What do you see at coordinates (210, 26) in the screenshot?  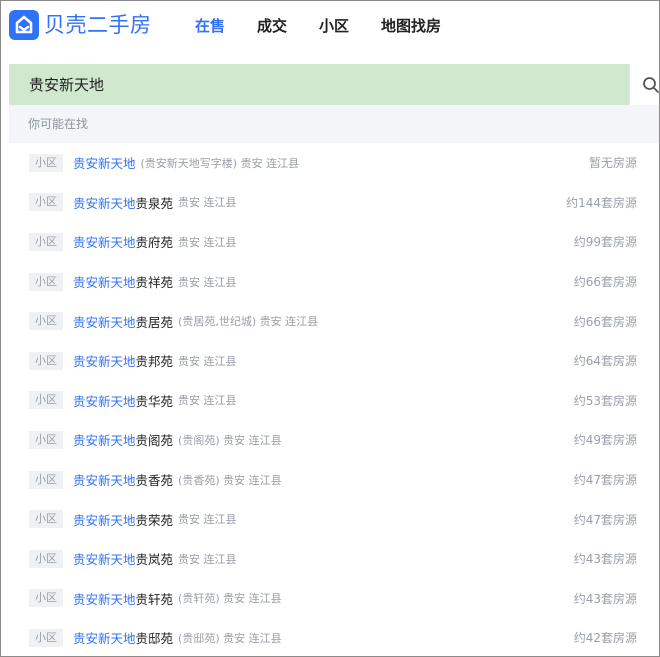 I see `nav-item-on-sale: 在售` at bounding box center [210, 26].